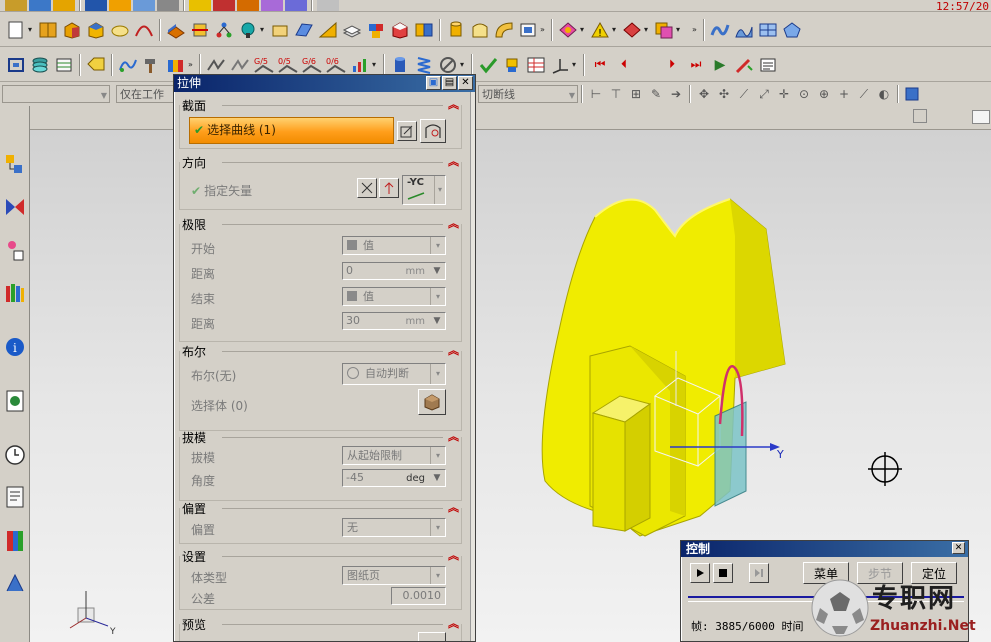 This screenshot has height=642, width=991. I want to click on g5b-icon: G/6, so click(312, 65).